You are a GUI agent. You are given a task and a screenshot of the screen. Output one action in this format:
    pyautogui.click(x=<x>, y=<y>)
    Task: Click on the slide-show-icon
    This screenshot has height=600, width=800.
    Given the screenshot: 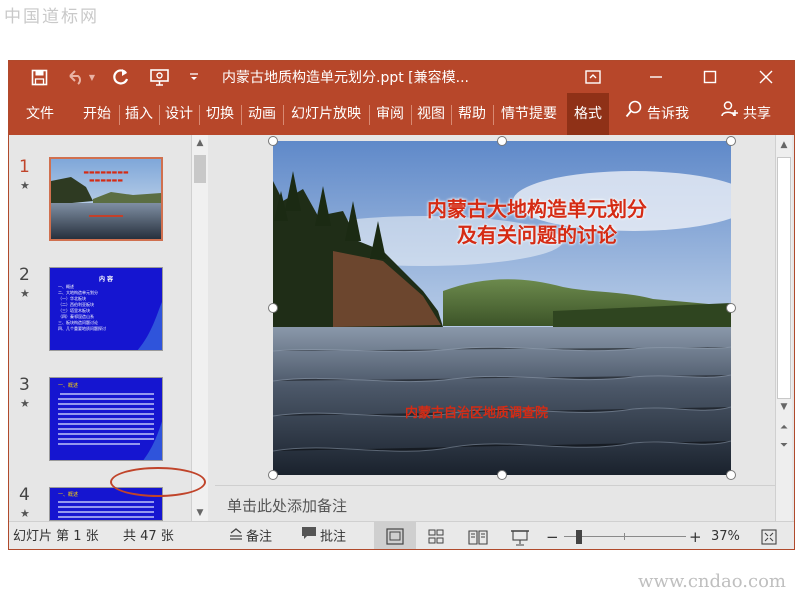 What is the action you would take?
    pyautogui.click(x=520, y=538)
    